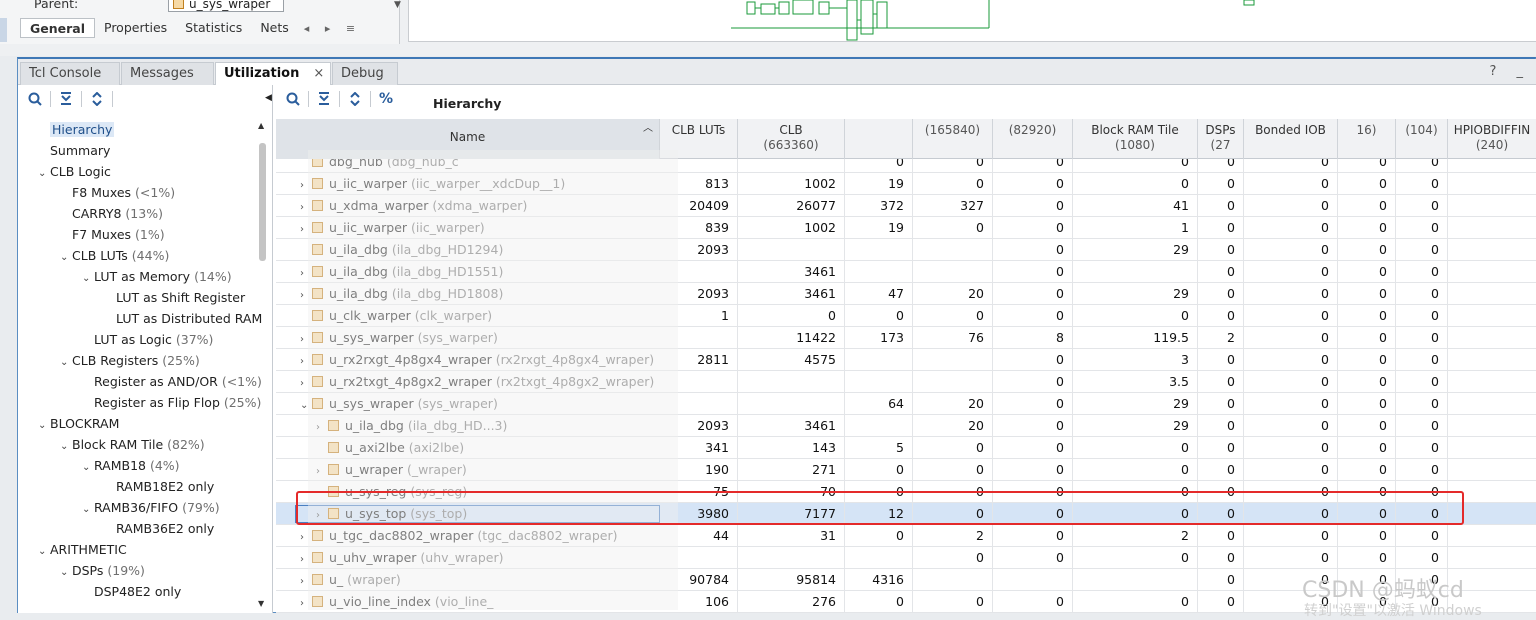 This screenshot has height=620, width=1536. What do you see at coordinates (1291, 139) in the screenshot?
I see `column-header: Bonded IOB` at bounding box center [1291, 139].